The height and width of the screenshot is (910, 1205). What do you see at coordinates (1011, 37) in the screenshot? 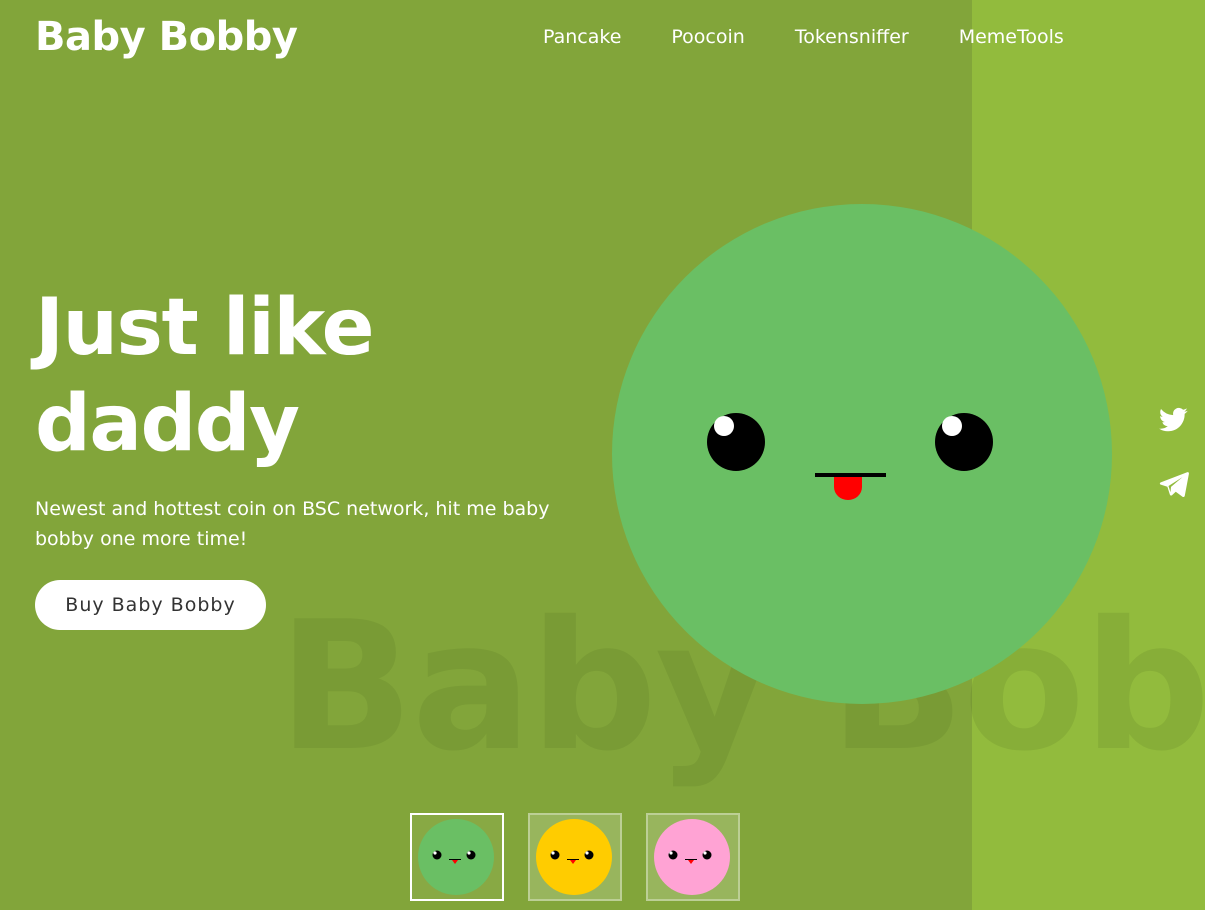
I see `nav-link-memetools: MemeTools` at bounding box center [1011, 37].